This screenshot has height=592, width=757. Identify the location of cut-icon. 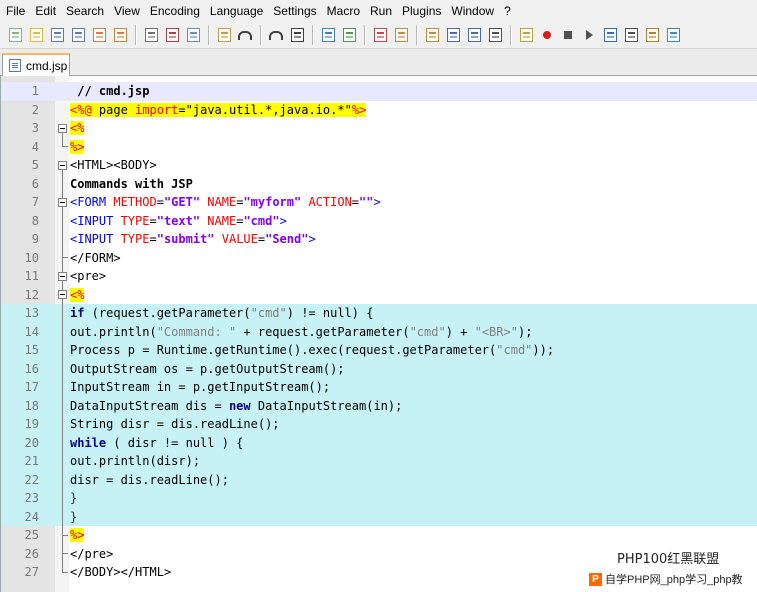
(172, 35).